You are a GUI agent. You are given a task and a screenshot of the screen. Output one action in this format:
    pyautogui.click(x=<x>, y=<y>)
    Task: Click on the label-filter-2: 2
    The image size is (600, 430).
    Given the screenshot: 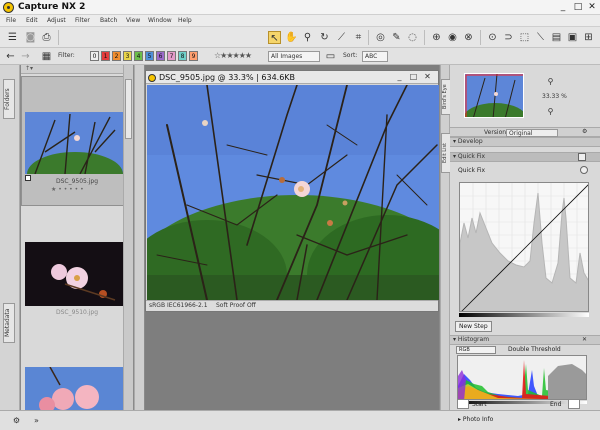 What is the action you would take?
    pyautogui.click(x=116, y=56)
    